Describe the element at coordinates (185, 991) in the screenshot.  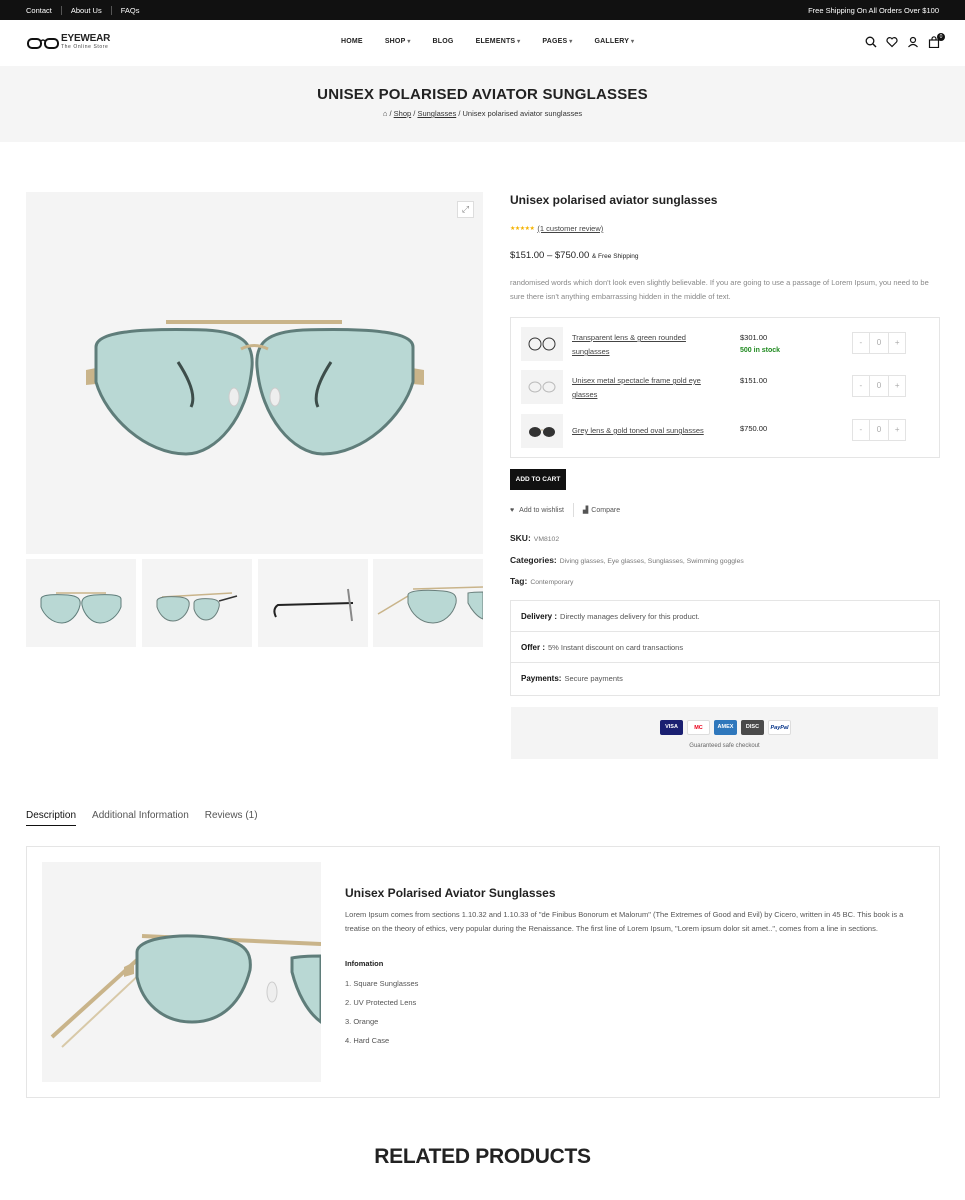
I see `aviator-closeup-image` at that location.